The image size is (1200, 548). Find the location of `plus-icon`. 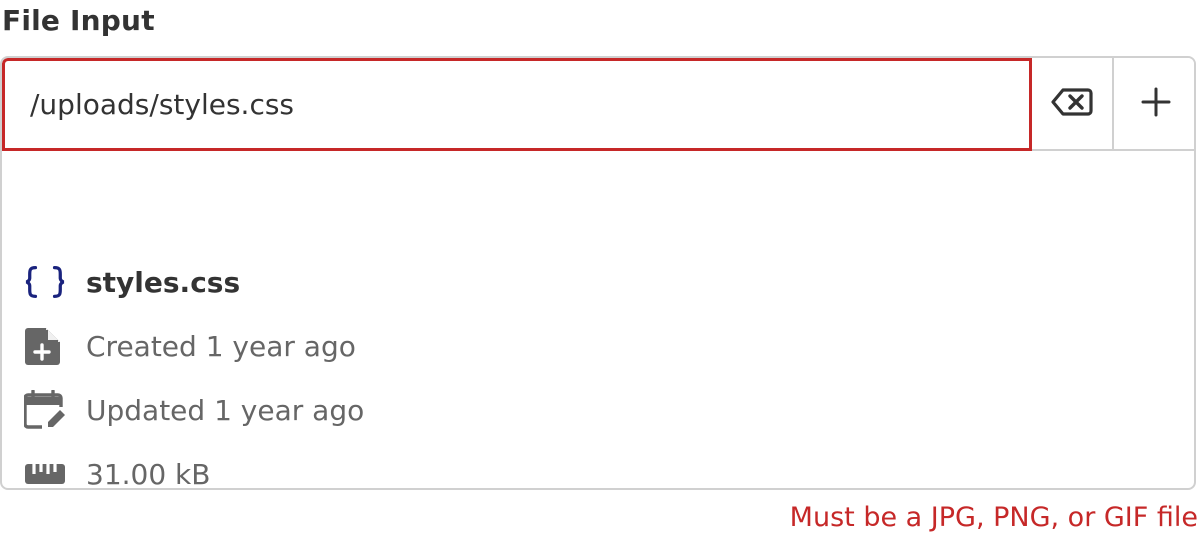

plus-icon is located at coordinates (1156, 104).